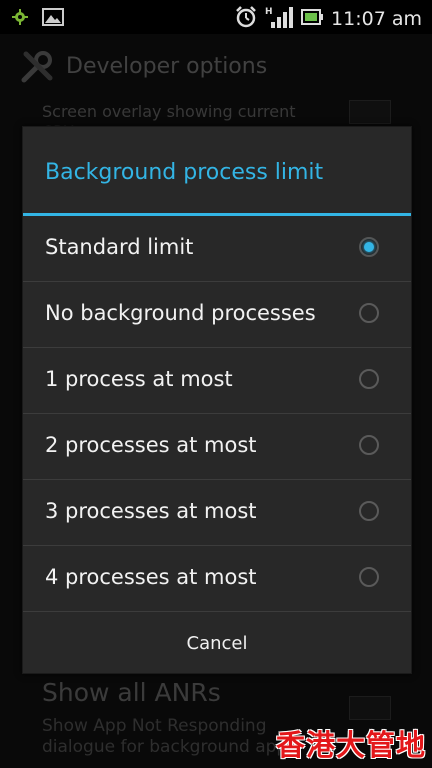 The width and height of the screenshot is (432, 768). What do you see at coordinates (217, 249) in the screenshot?
I see `option-standard-limit: Standard limit` at bounding box center [217, 249].